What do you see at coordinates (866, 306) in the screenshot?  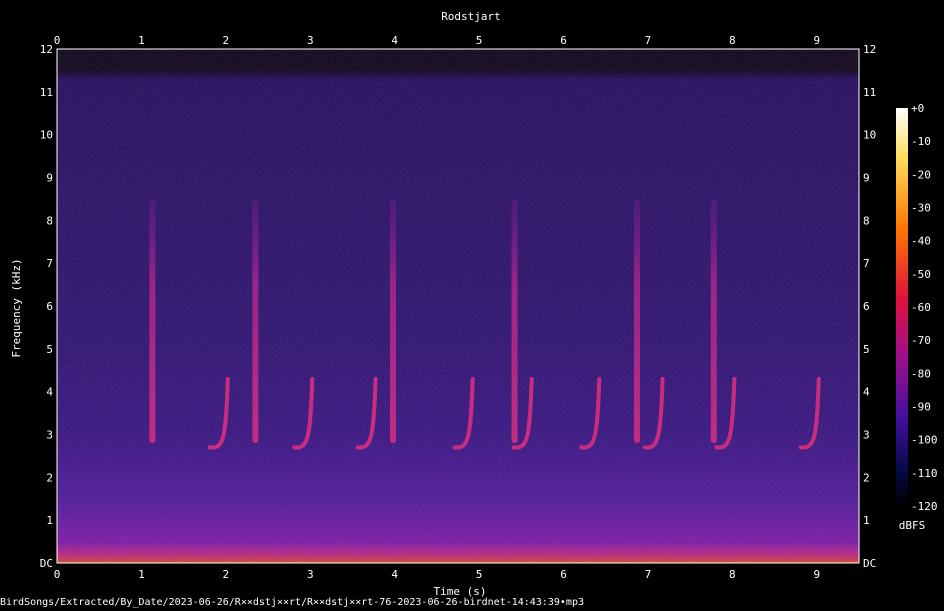 I see `y-tick-right: 6` at bounding box center [866, 306].